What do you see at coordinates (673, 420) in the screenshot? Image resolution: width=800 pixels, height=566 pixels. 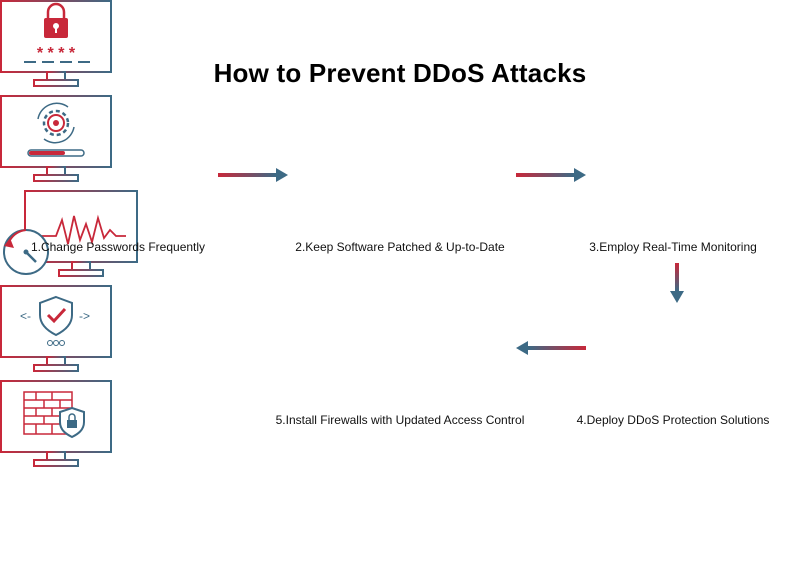 I see `step-label: 4.Deploy DDoS Protection Solutions` at bounding box center [673, 420].